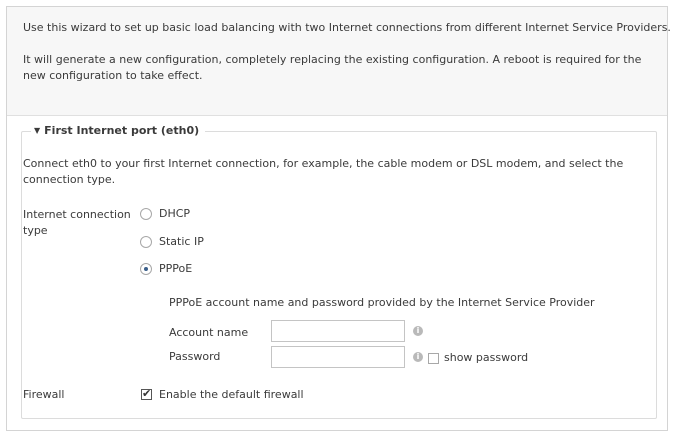 Image resolution: width=674 pixels, height=437 pixels. I want to click on show-password-checkbox, so click(433, 358).